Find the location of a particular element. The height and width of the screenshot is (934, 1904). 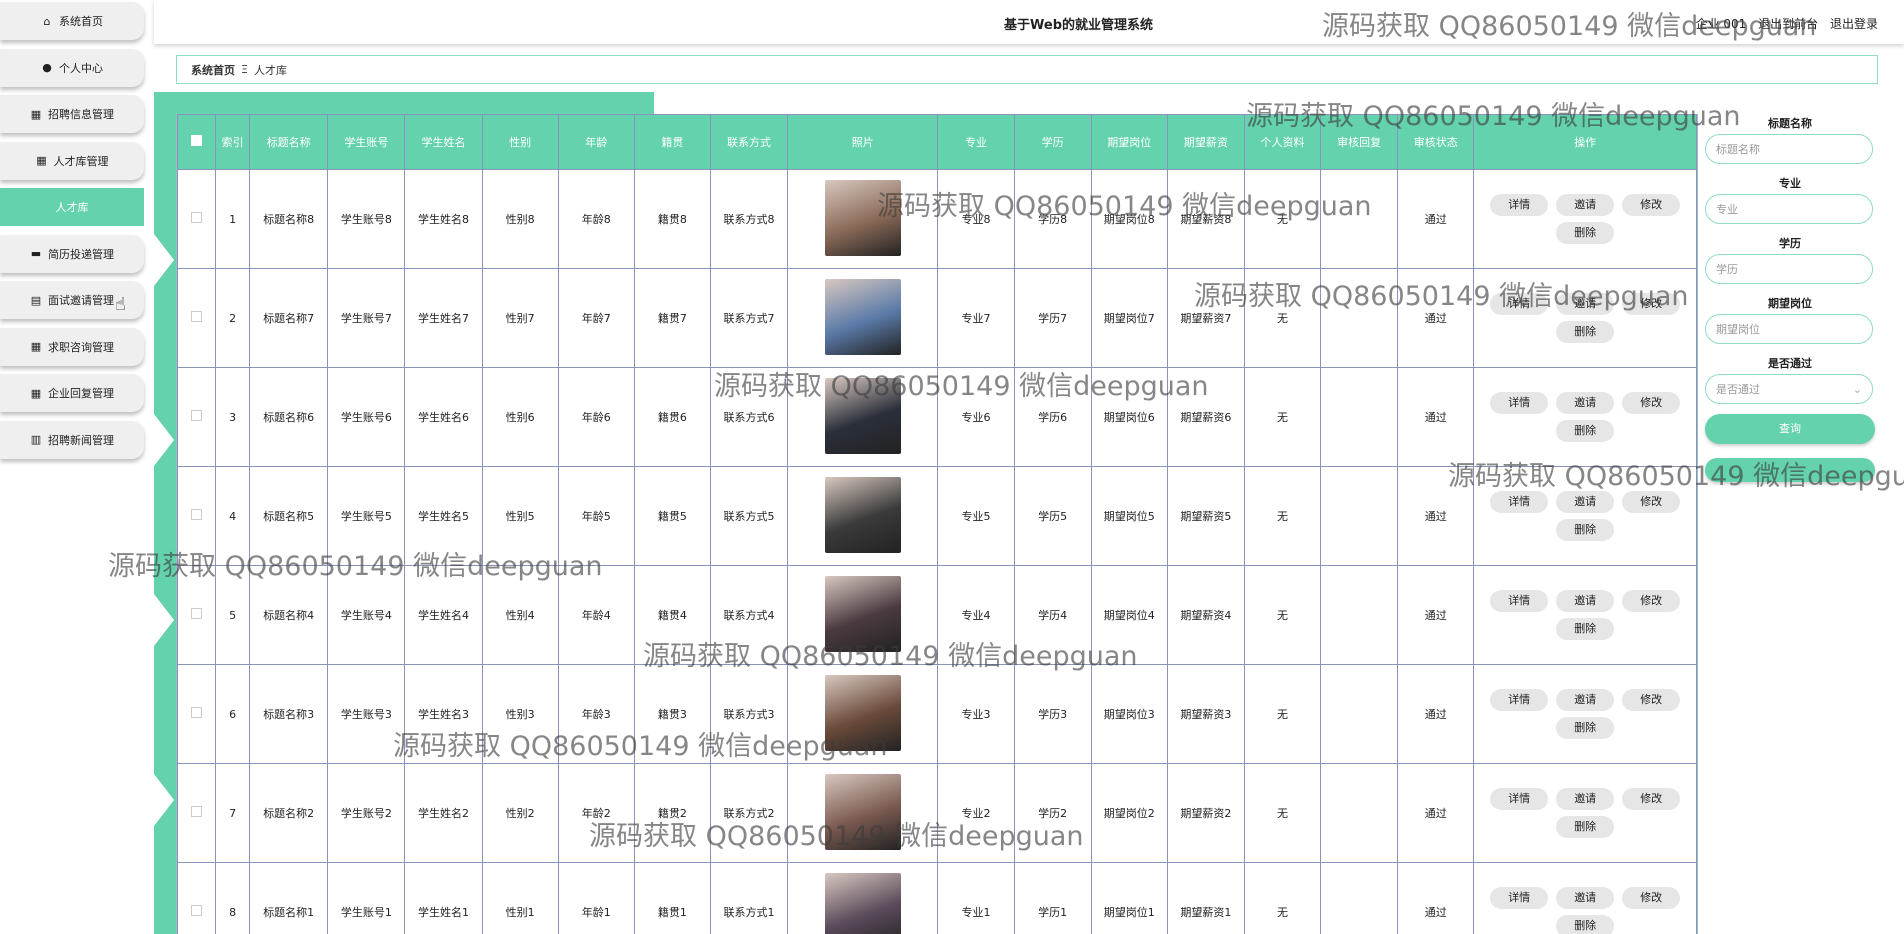

cell-position: 期望岗位4 is located at coordinates (1129, 615).